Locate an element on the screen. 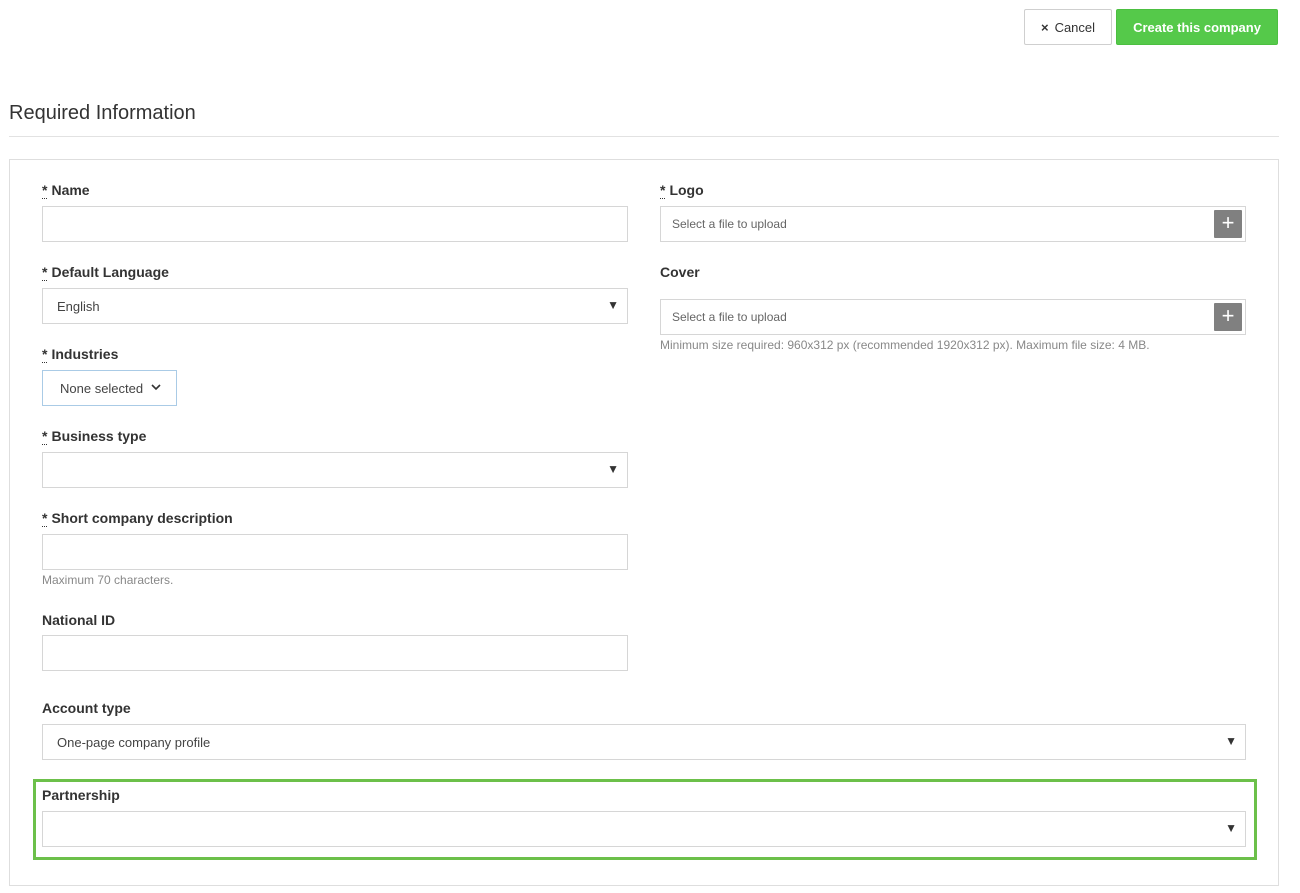  add-cover-icon: + is located at coordinates (1228, 317).